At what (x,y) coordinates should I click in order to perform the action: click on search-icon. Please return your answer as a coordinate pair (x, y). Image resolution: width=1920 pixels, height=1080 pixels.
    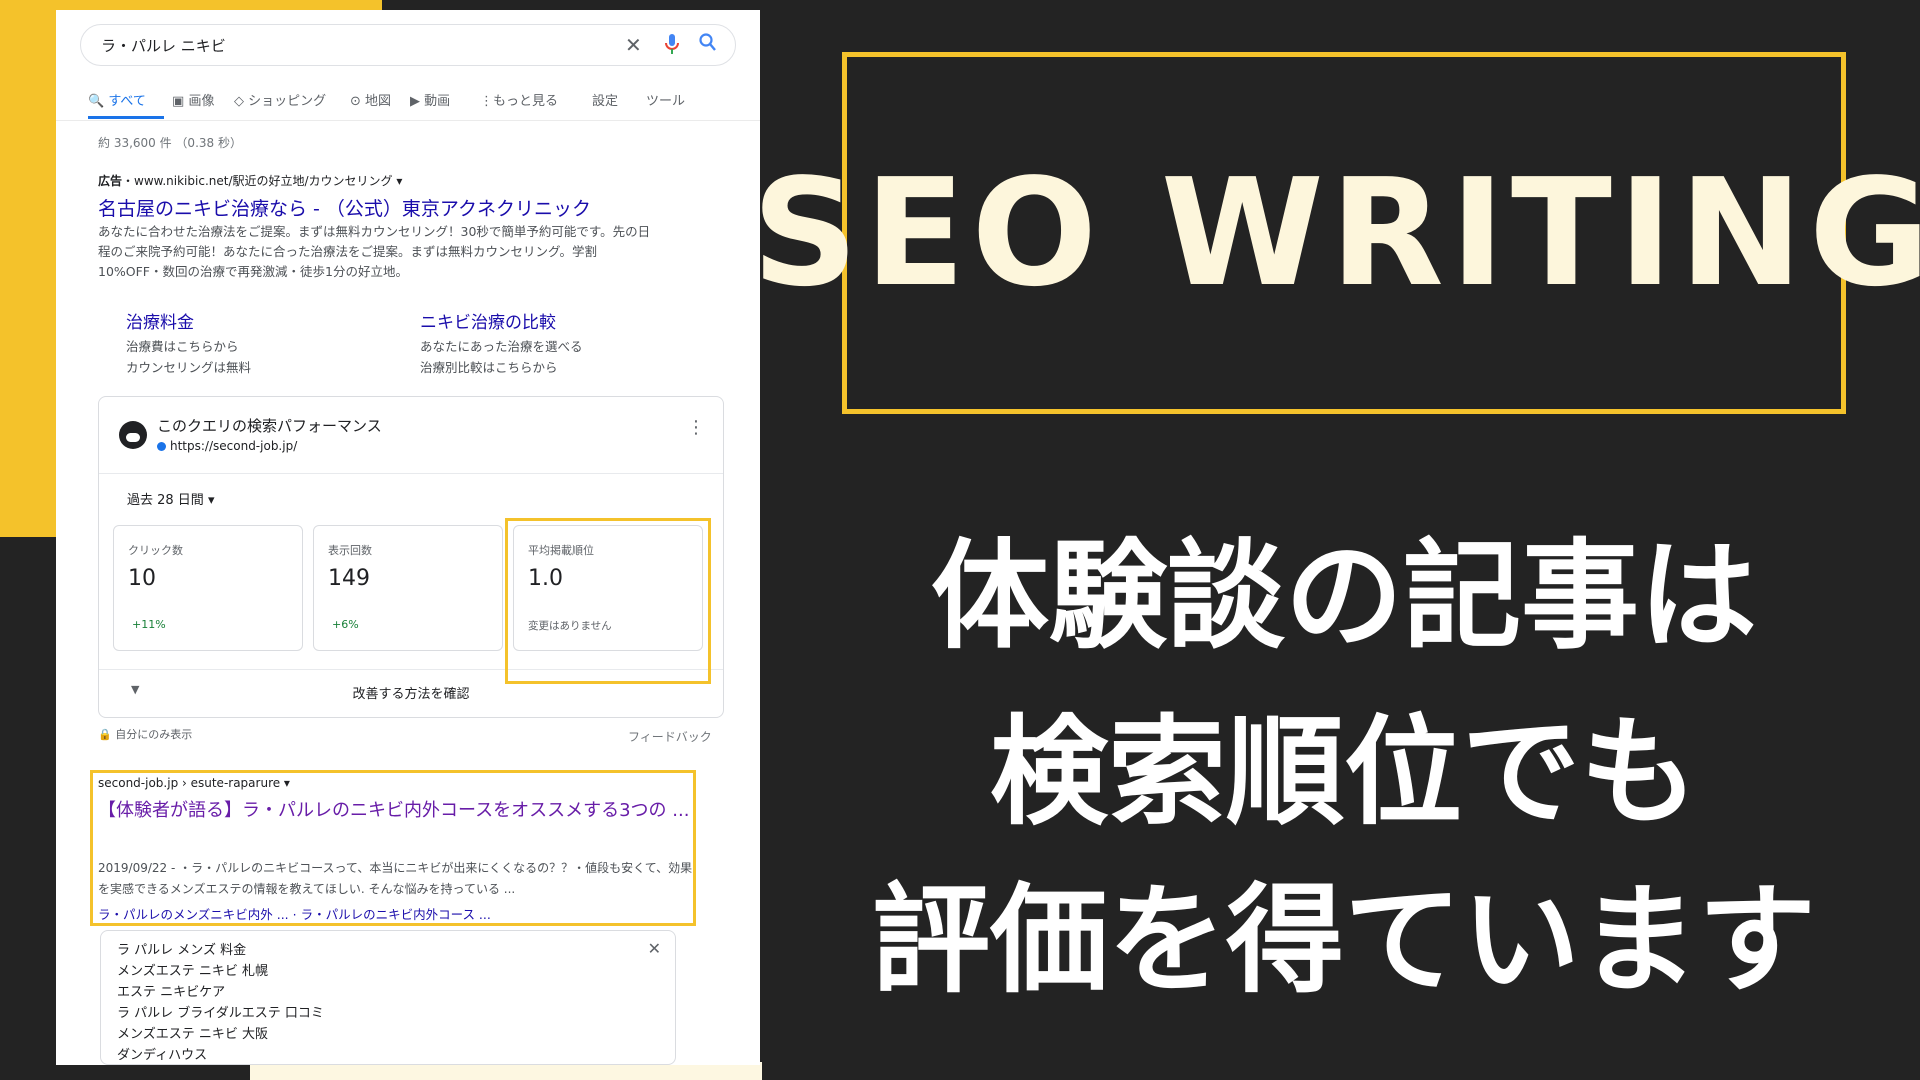
    Looking at the image, I should click on (708, 45).